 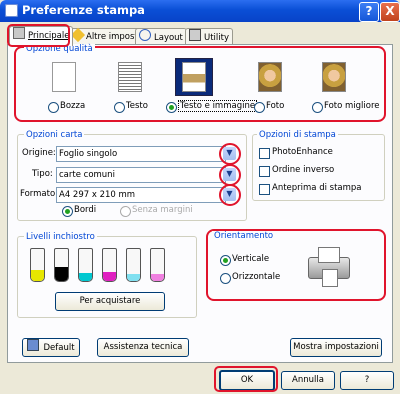 I want to click on tools-icon, so click(x=195, y=35).